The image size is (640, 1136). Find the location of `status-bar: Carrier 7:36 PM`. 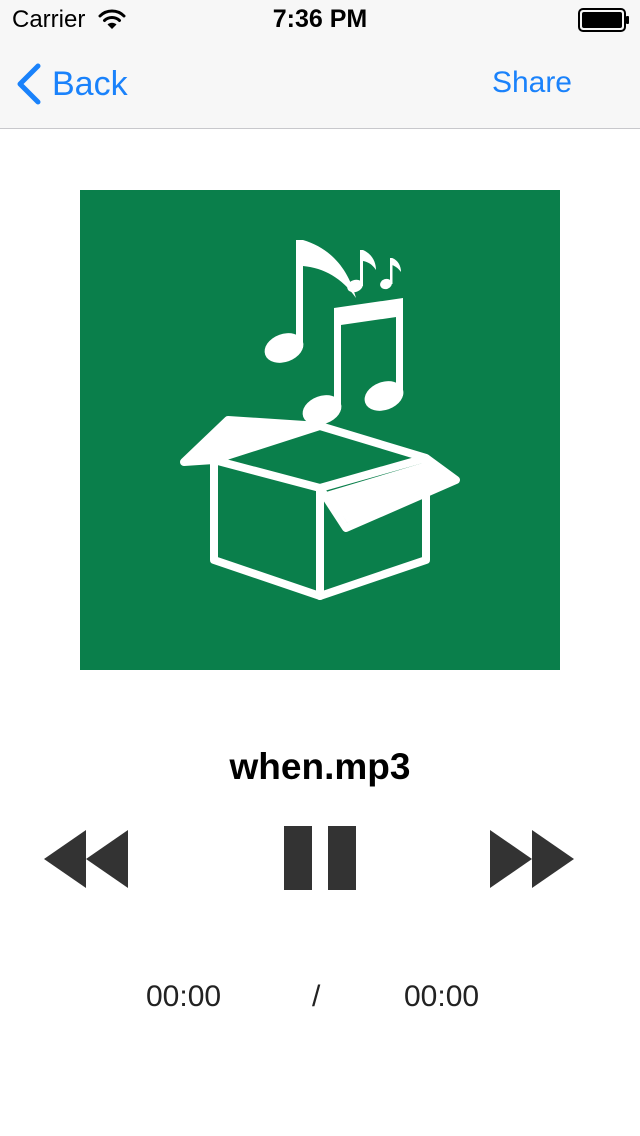

status-bar: Carrier 7:36 PM is located at coordinates (320, 20).